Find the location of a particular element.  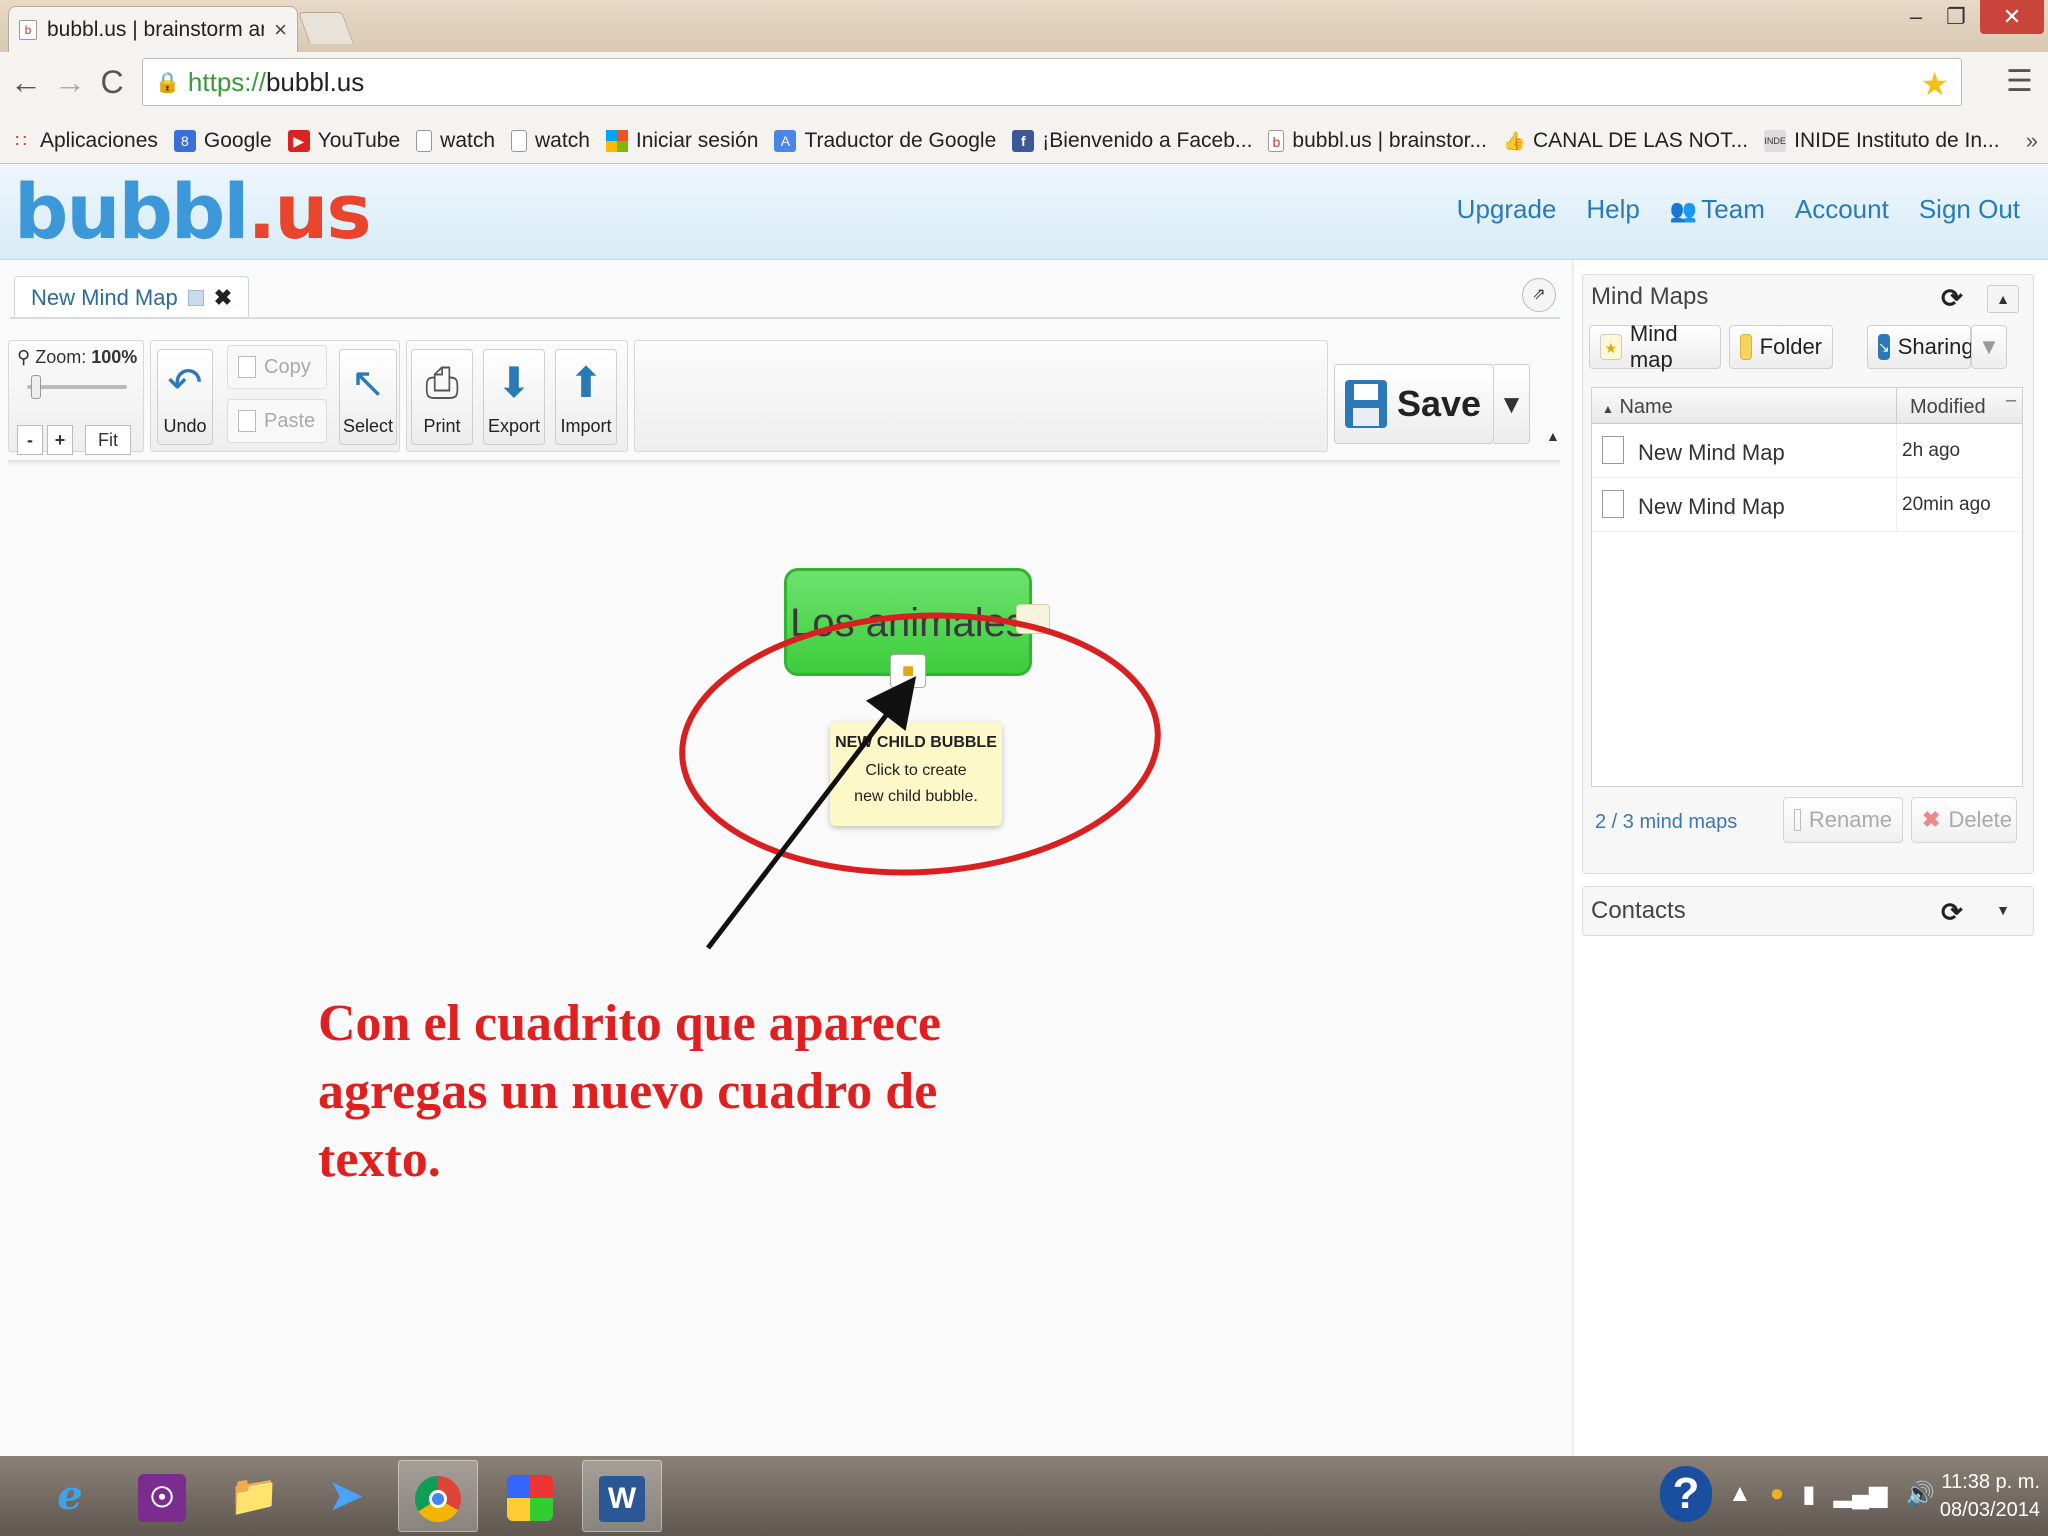

new-child-bubble-icon: ■ is located at coordinates (908, 671).